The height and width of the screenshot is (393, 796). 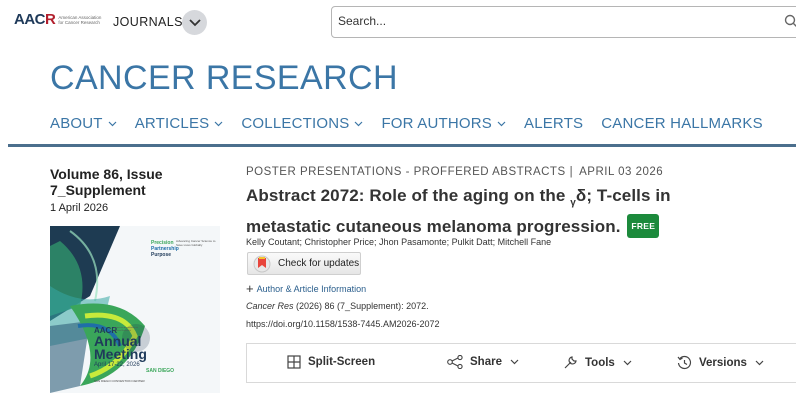 What do you see at coordinates (455, 362) in the screenshot?
I see `share-icon` at bounding box center [455, 362].